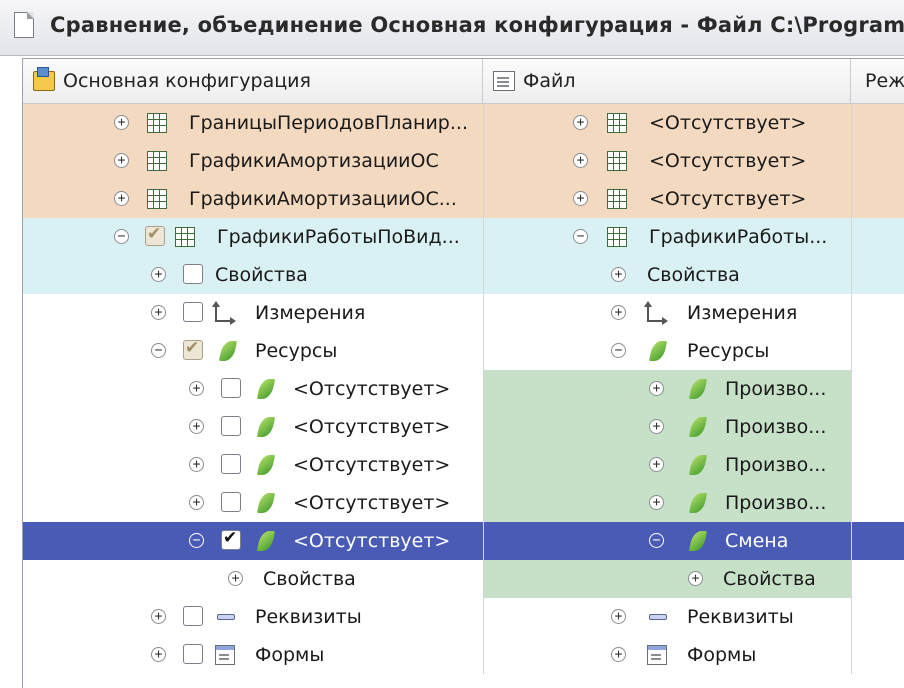 The height and width of the screenshot is (688, 904). I want to click on tree-item-label: Измерения, so click(310, 313).